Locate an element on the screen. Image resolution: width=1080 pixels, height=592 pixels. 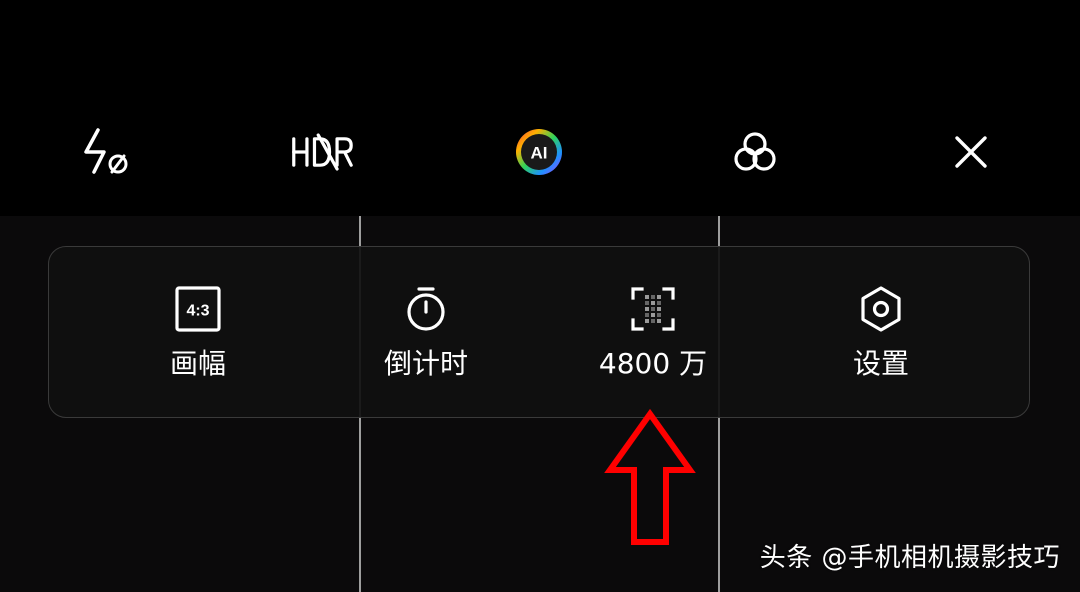
timer-item: 倒计时 is located at coordinates (426, 337).